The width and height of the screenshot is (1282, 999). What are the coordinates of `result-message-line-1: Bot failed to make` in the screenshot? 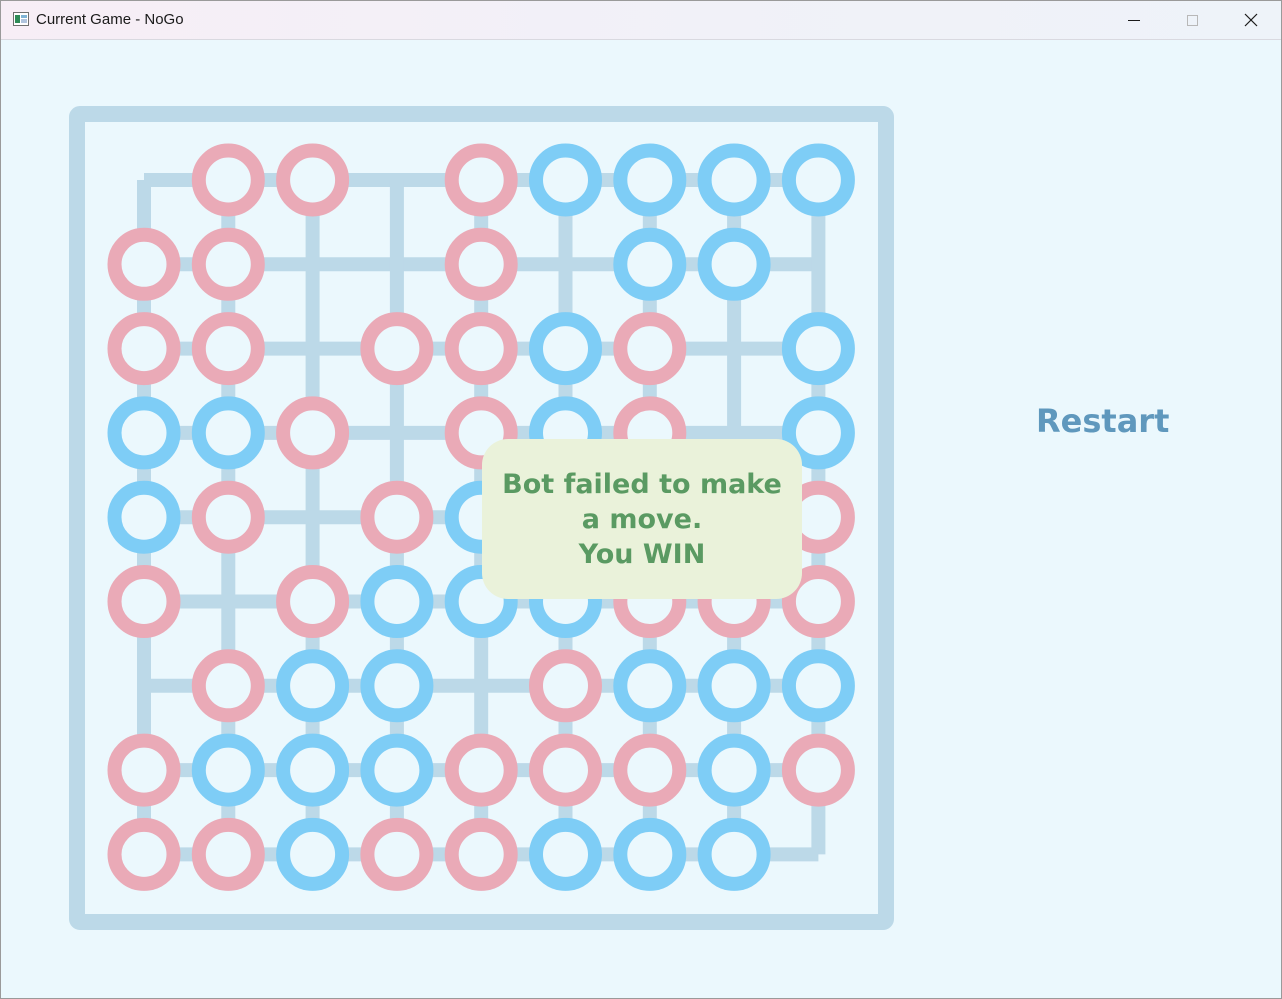 It's located at (642, 484).